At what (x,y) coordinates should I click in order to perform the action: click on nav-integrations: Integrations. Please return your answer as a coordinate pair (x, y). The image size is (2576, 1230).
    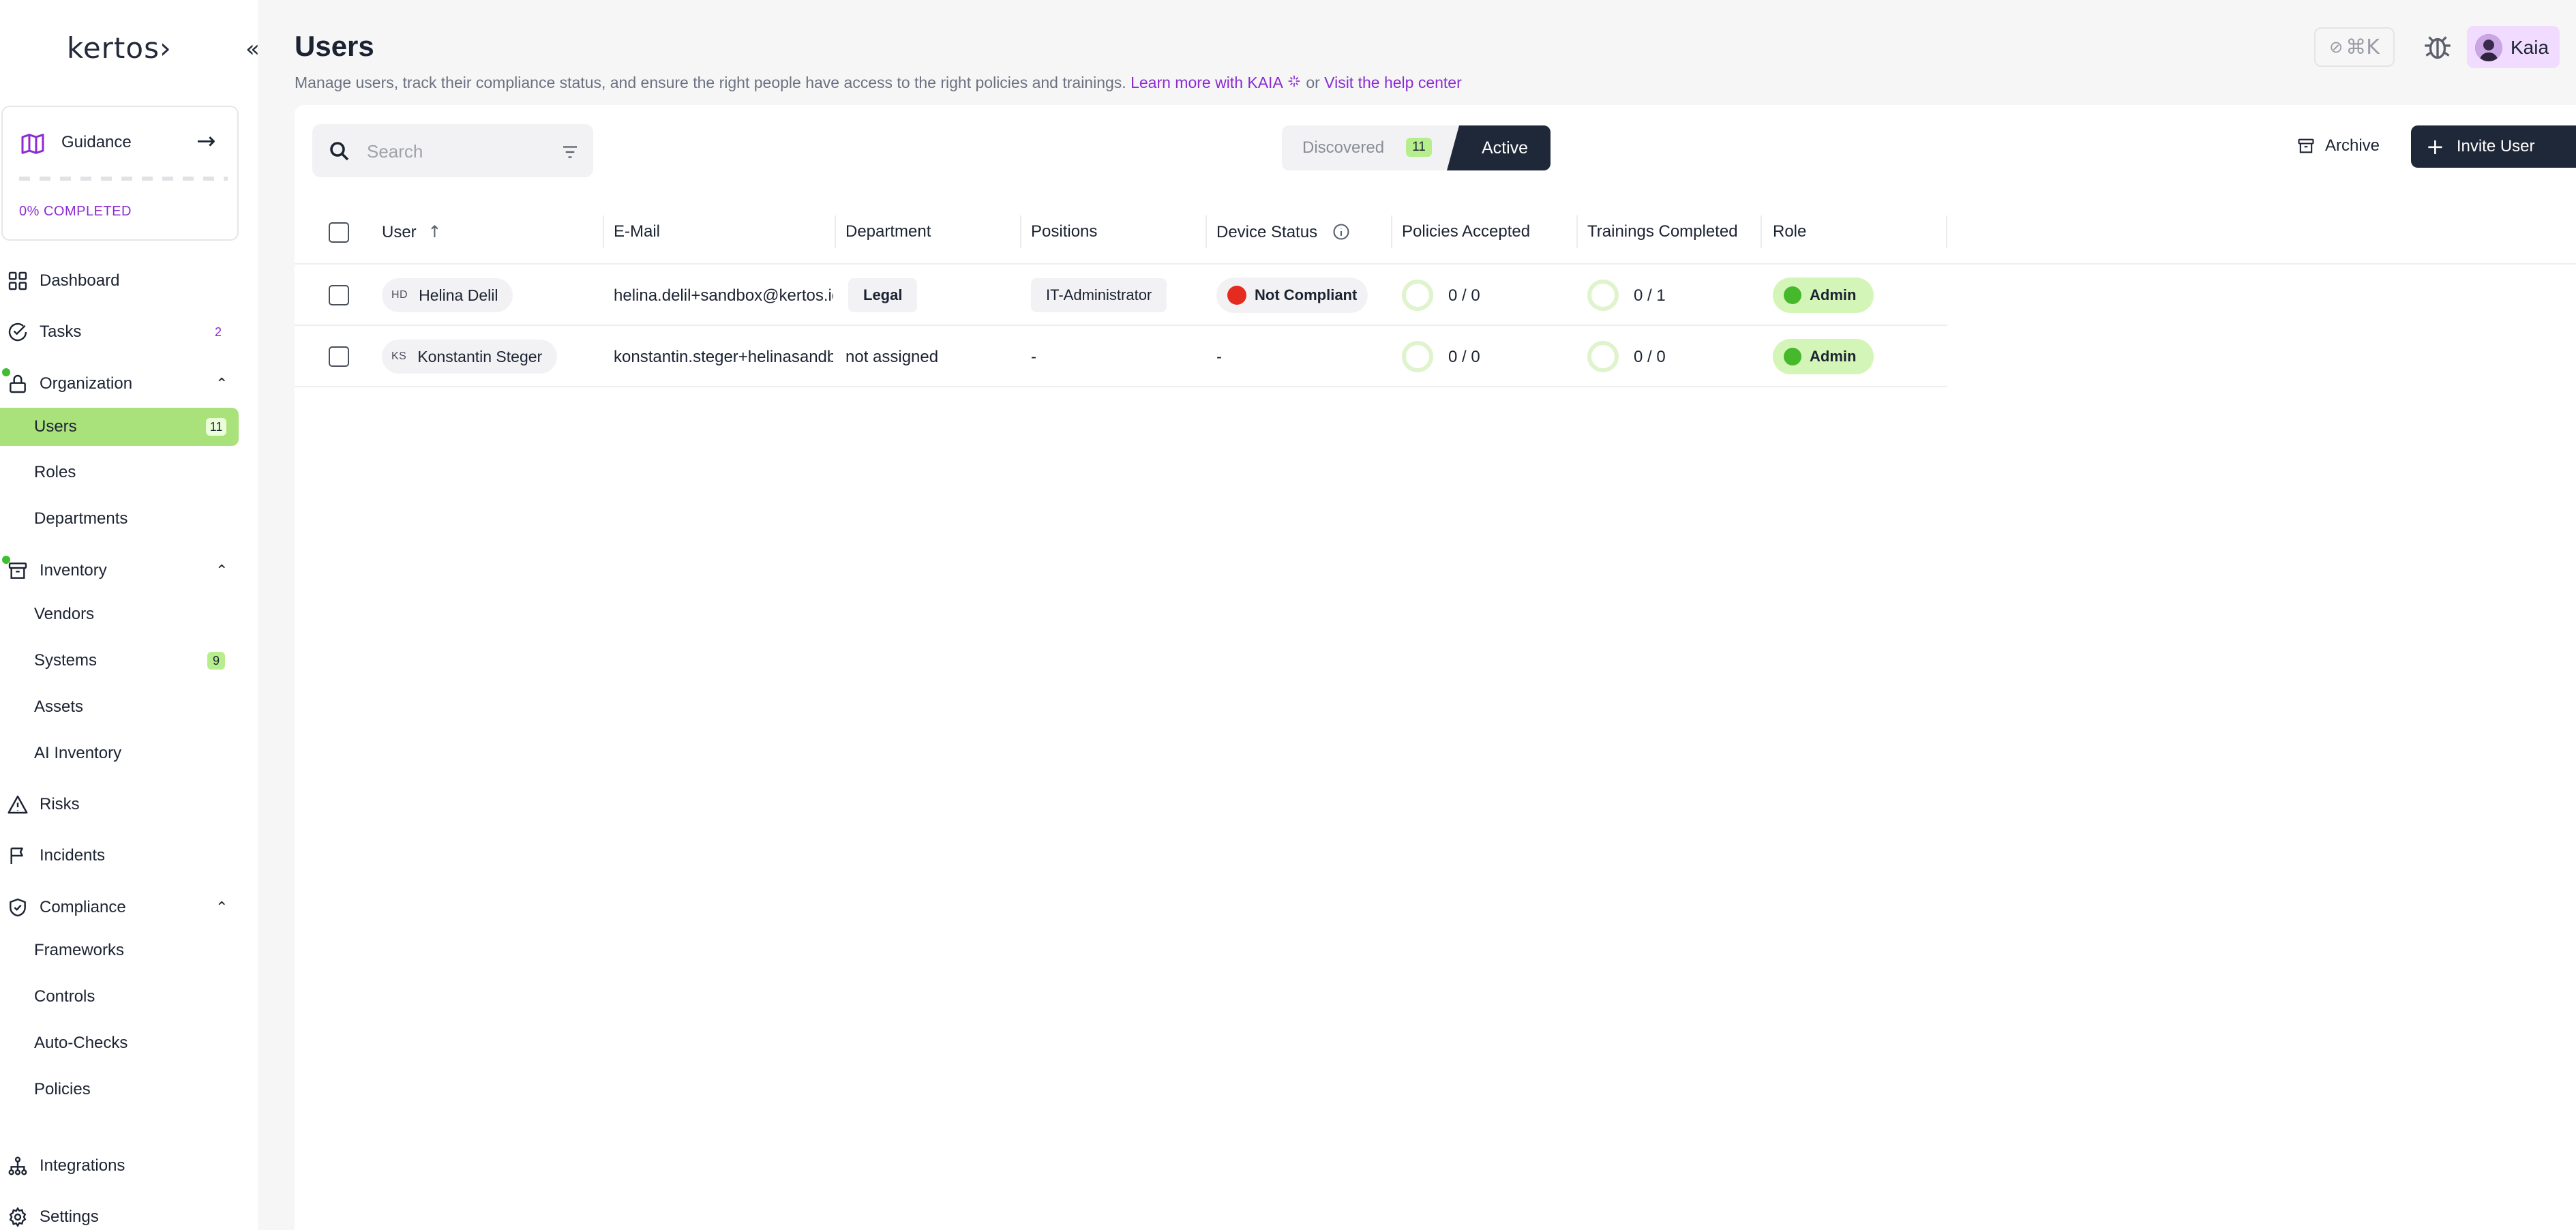
    Looking at the image, I should click on (119, 1166).